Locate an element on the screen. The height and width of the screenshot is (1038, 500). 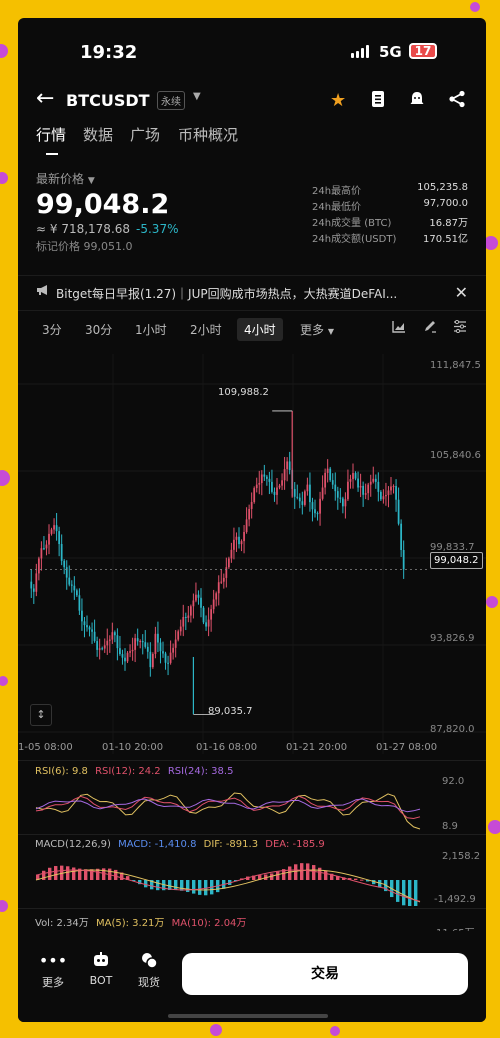
volume-legend: Vol: 2.34万 MA(5): 3.21万 MA(10): 2.04万 is located at coordinates (140, 921).